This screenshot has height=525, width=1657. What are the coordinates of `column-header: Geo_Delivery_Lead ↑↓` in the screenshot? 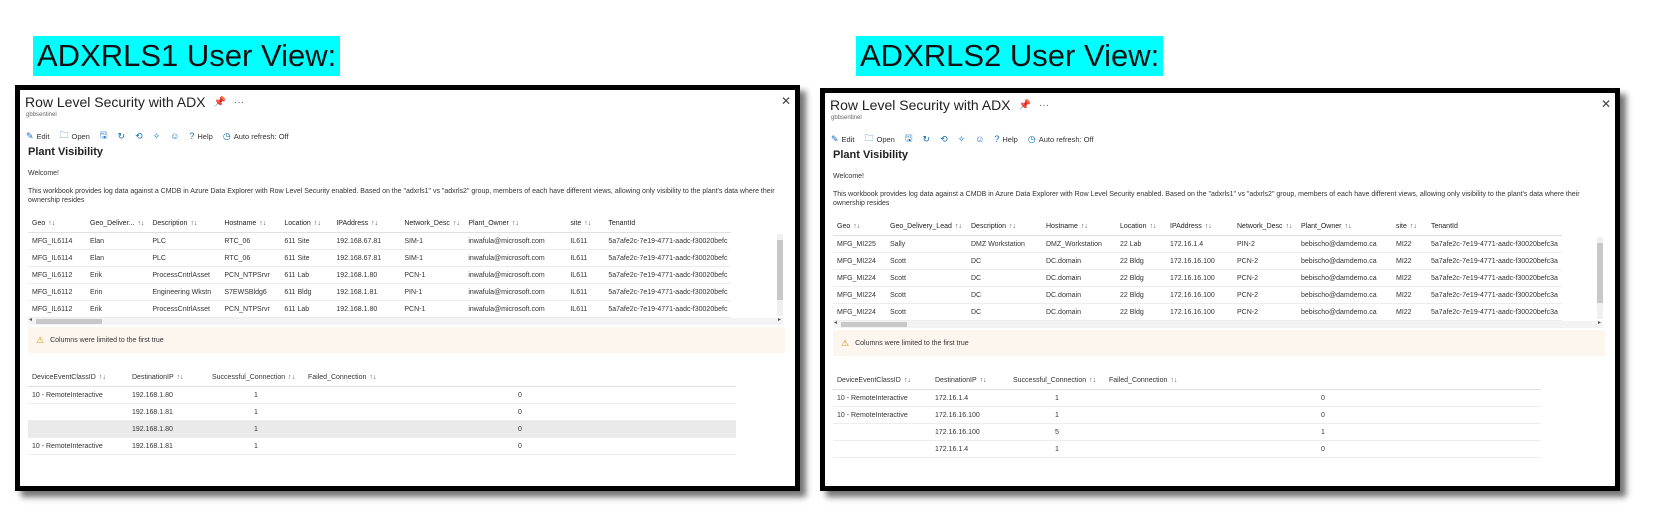 It's located at (926, 226).